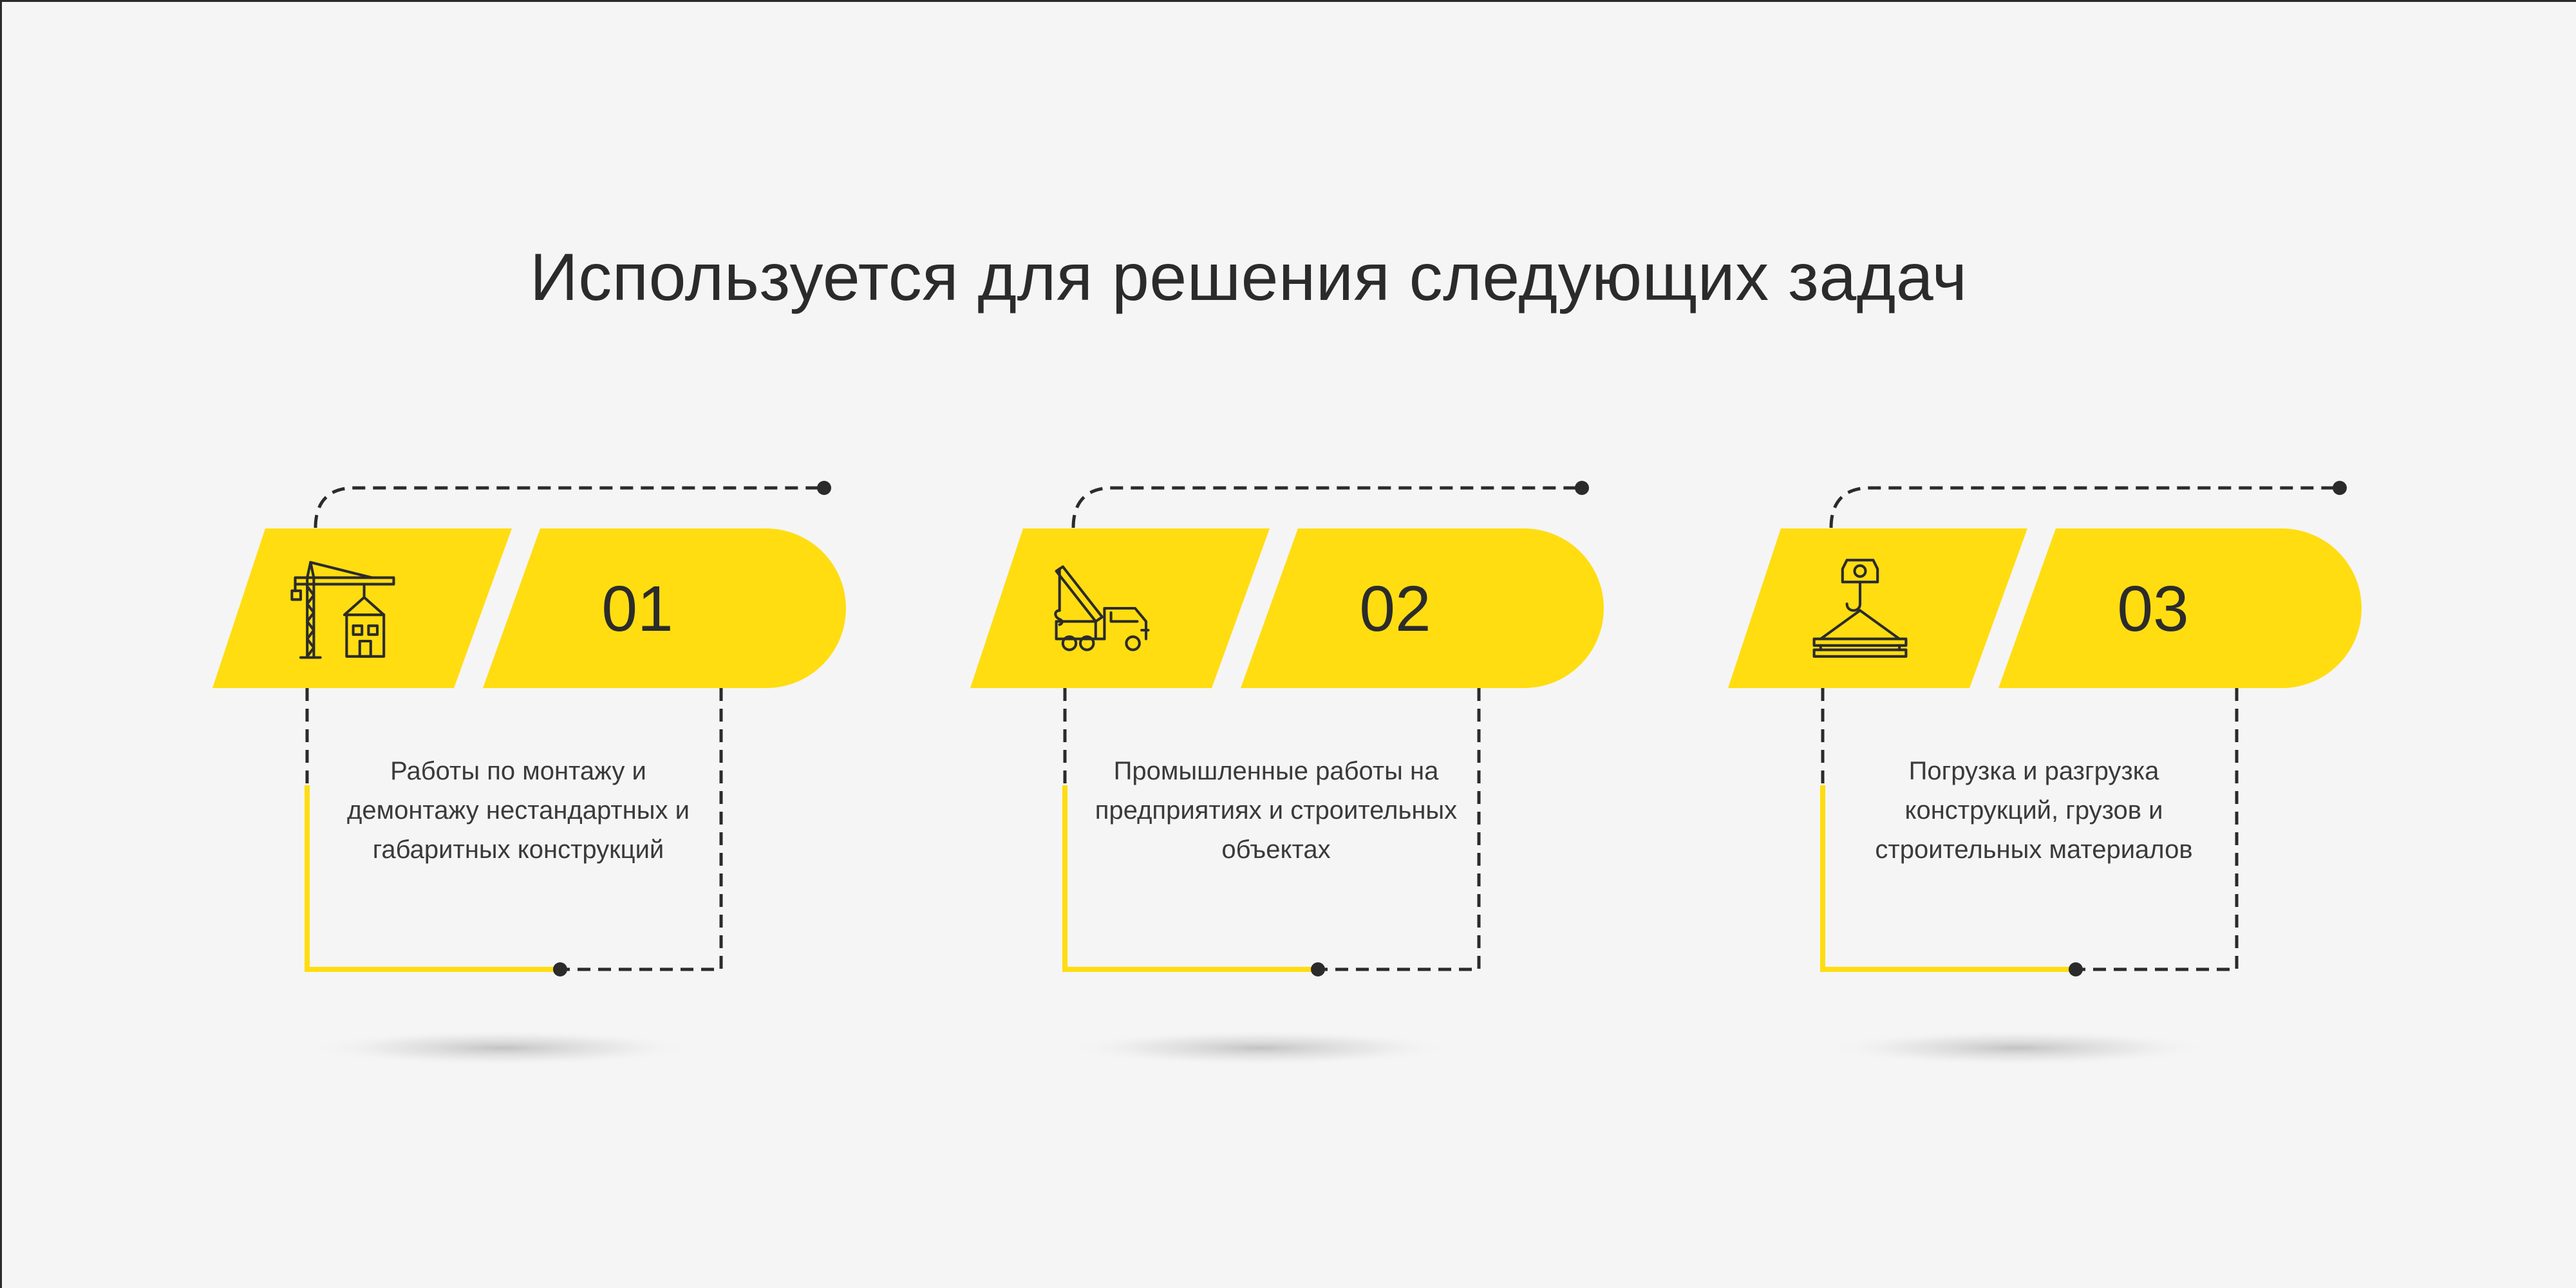 The width and height of the screenshot is (2576, 1288). I want to click on crane-truck-icon, so click(1102, 608).